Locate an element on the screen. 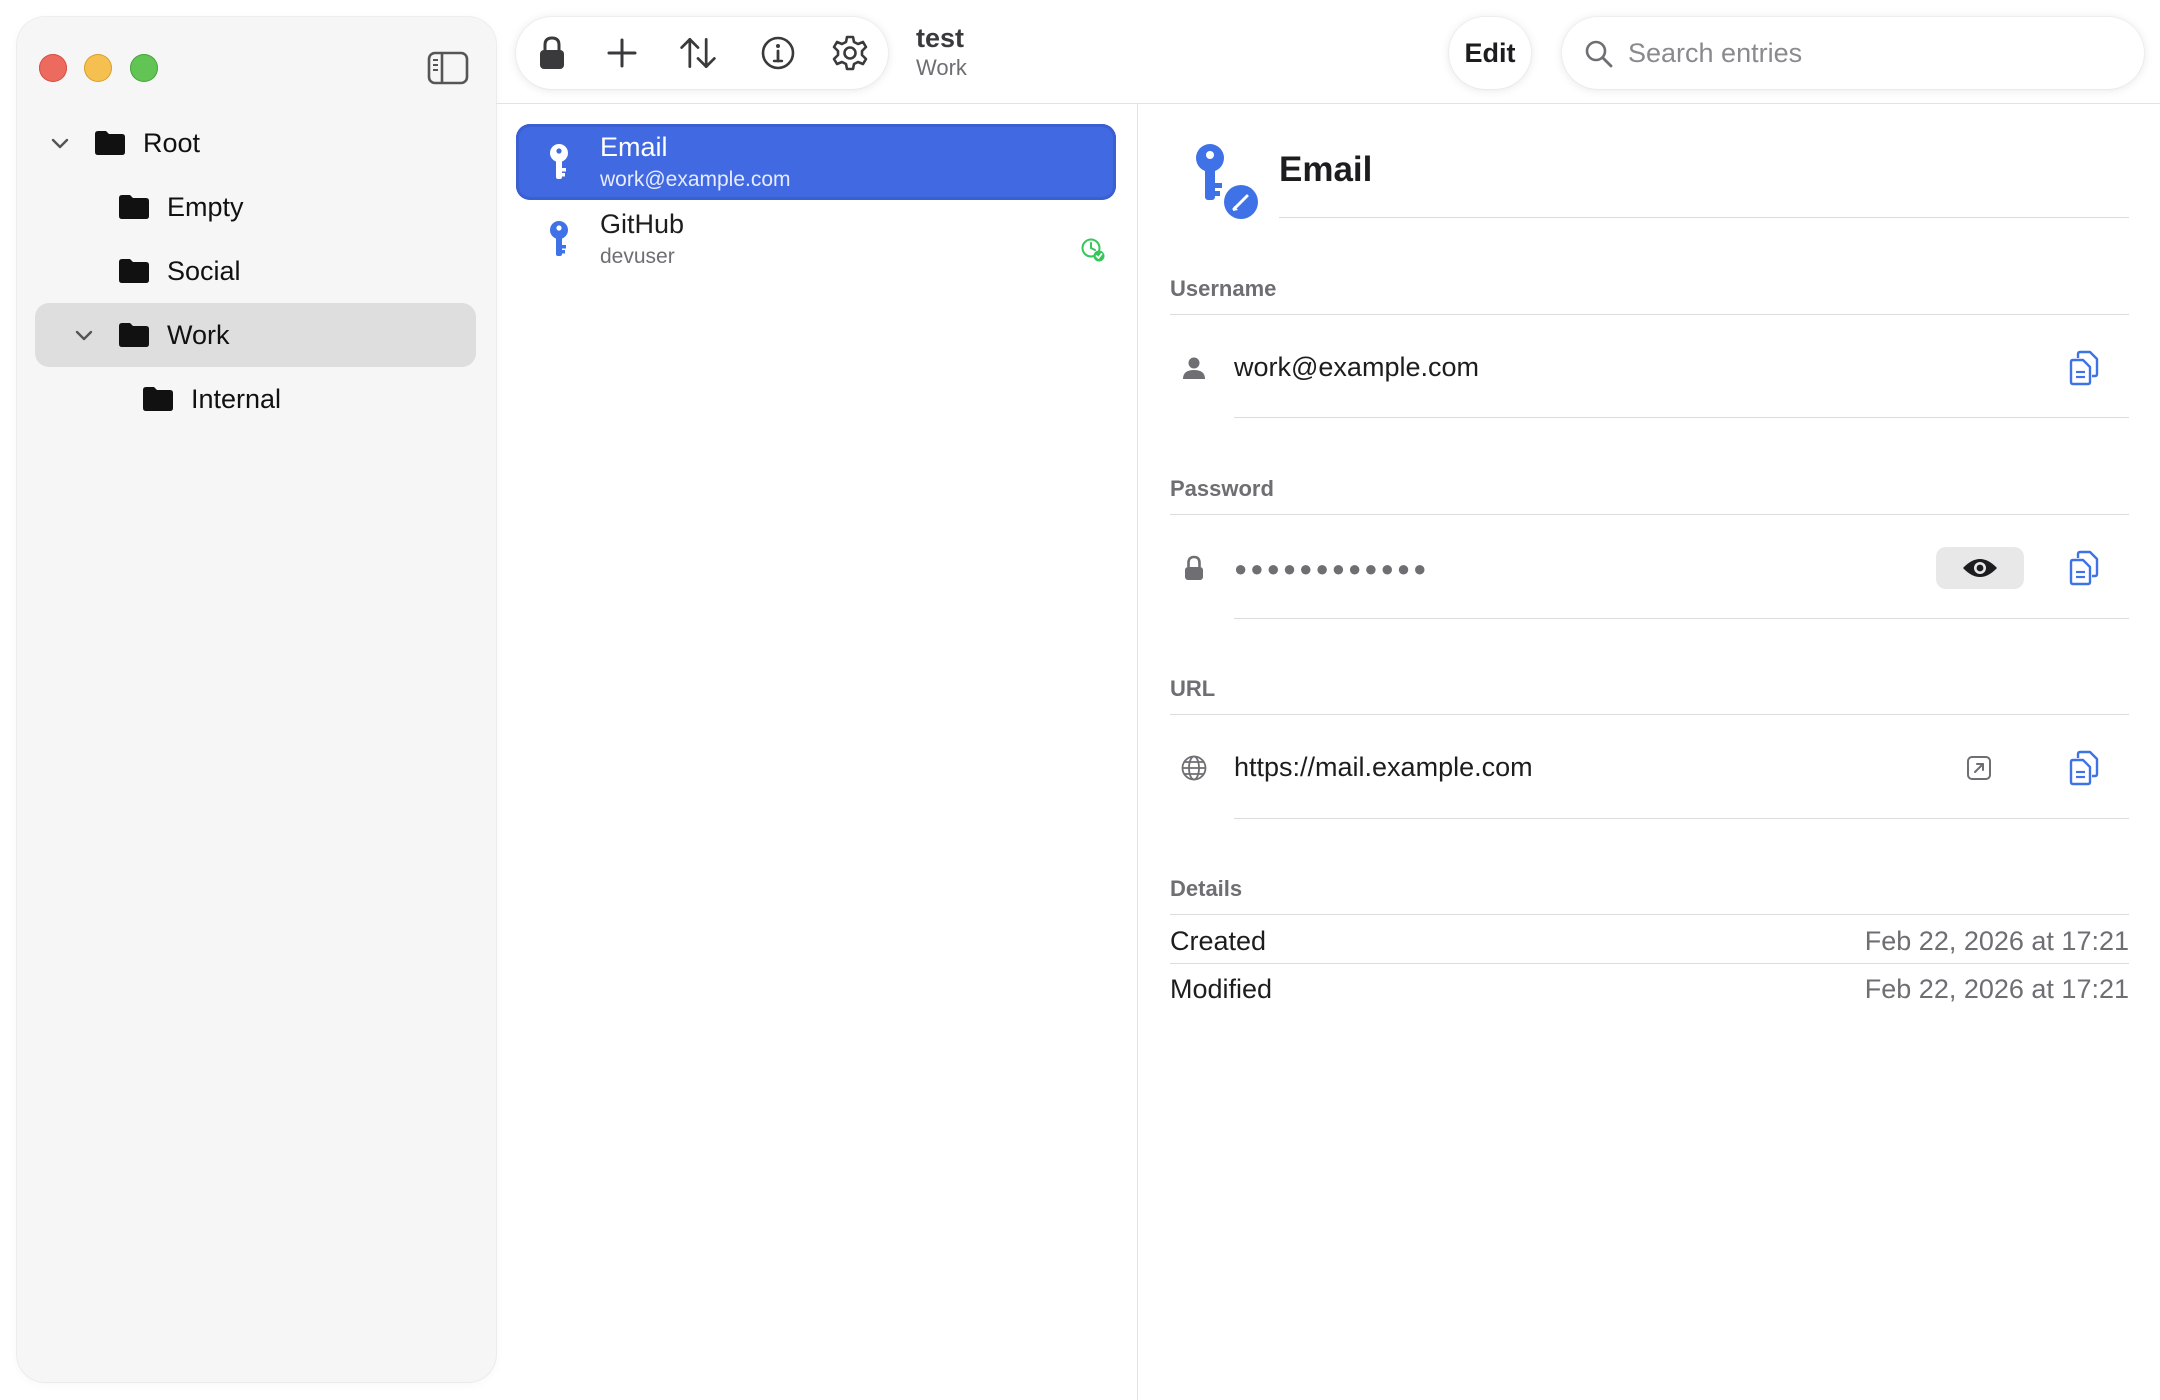 Image resolution: width=2160 pixels, height=1400 pixels. created-value: Feb 22, 2026 at 17:21 is located at coordinates (1996, 941).